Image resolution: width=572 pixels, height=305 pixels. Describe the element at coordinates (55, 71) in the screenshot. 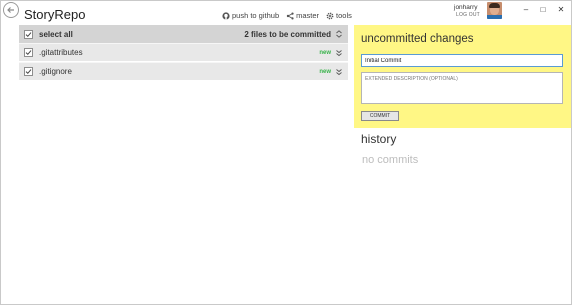

I see `file-name: .gitignore` at that location.